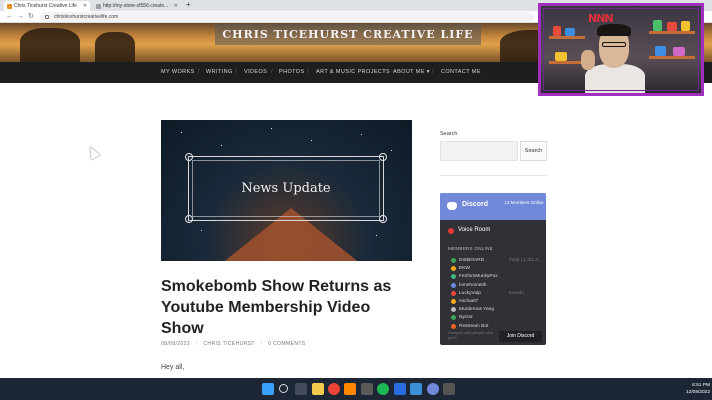  What do you see at coordinates (383, 389) in the screenshot?
I see `spotify-icon` at bounding box center [383, 389].